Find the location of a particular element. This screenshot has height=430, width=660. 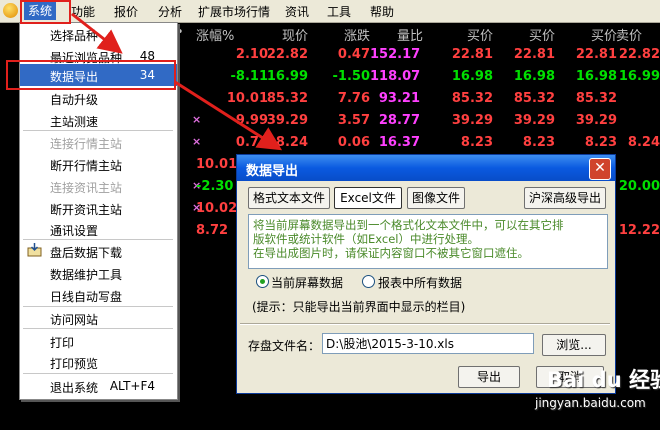

export-hint: (提示：只能导出当前界面中显示的栏目) is located at coordinates (359, 307).